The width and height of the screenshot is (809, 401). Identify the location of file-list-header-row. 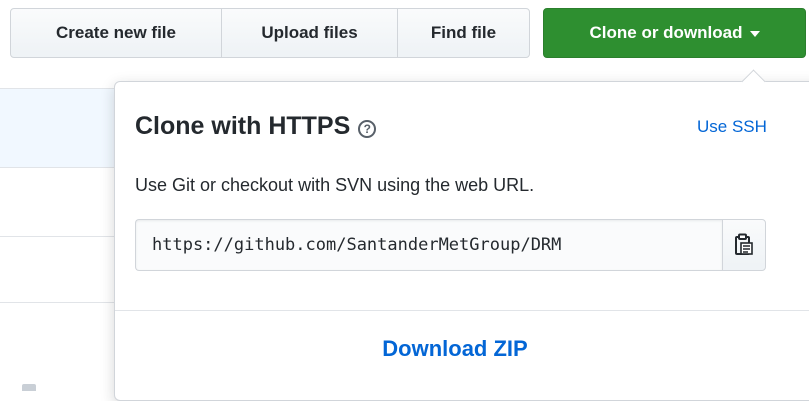
(65, 128).